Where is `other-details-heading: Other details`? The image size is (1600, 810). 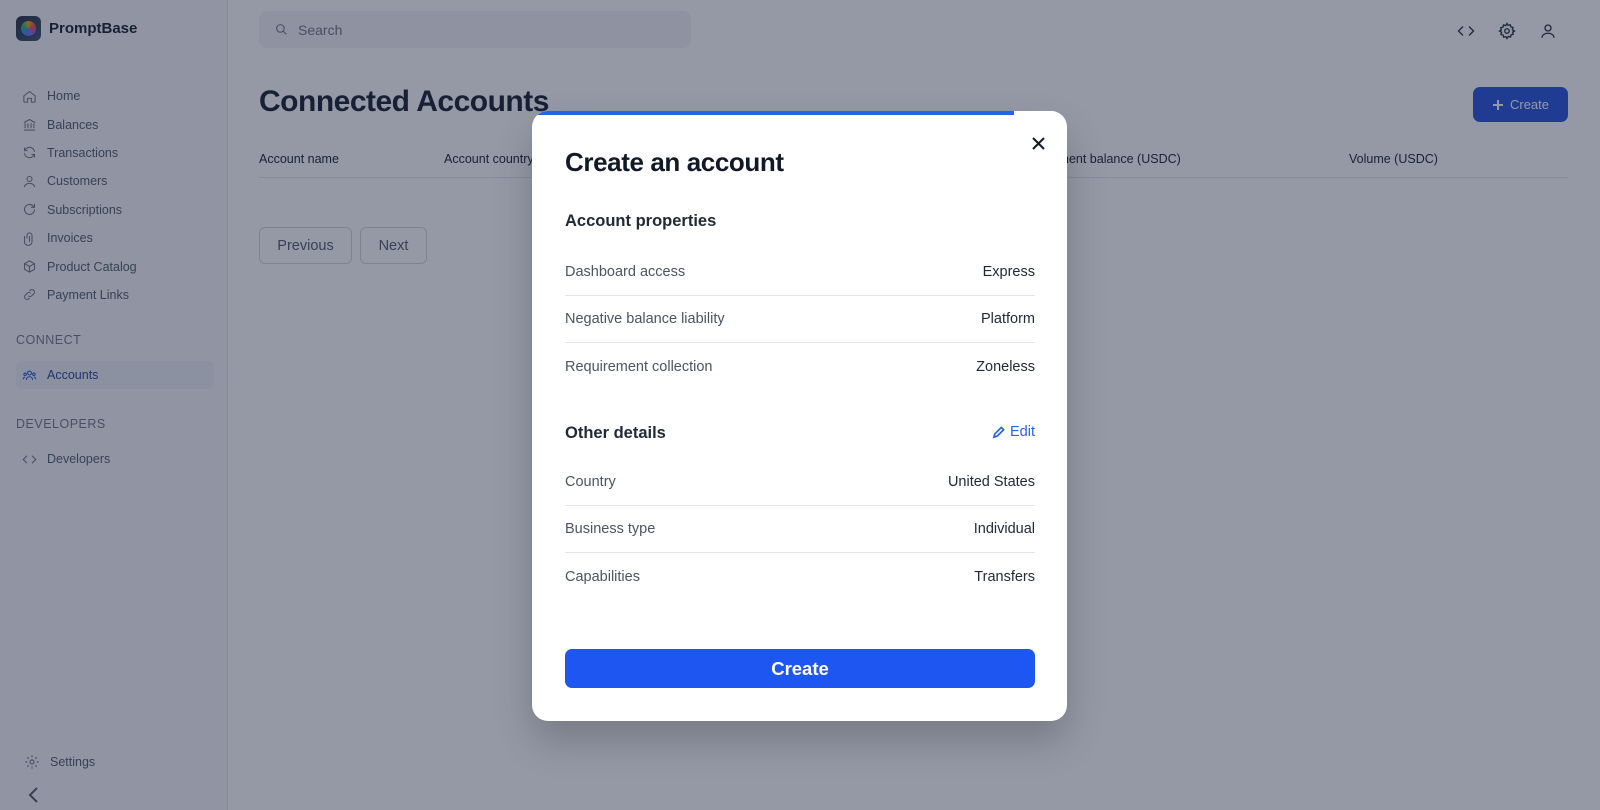
other-details-heading: Other details is located at coordinates (615, 433).